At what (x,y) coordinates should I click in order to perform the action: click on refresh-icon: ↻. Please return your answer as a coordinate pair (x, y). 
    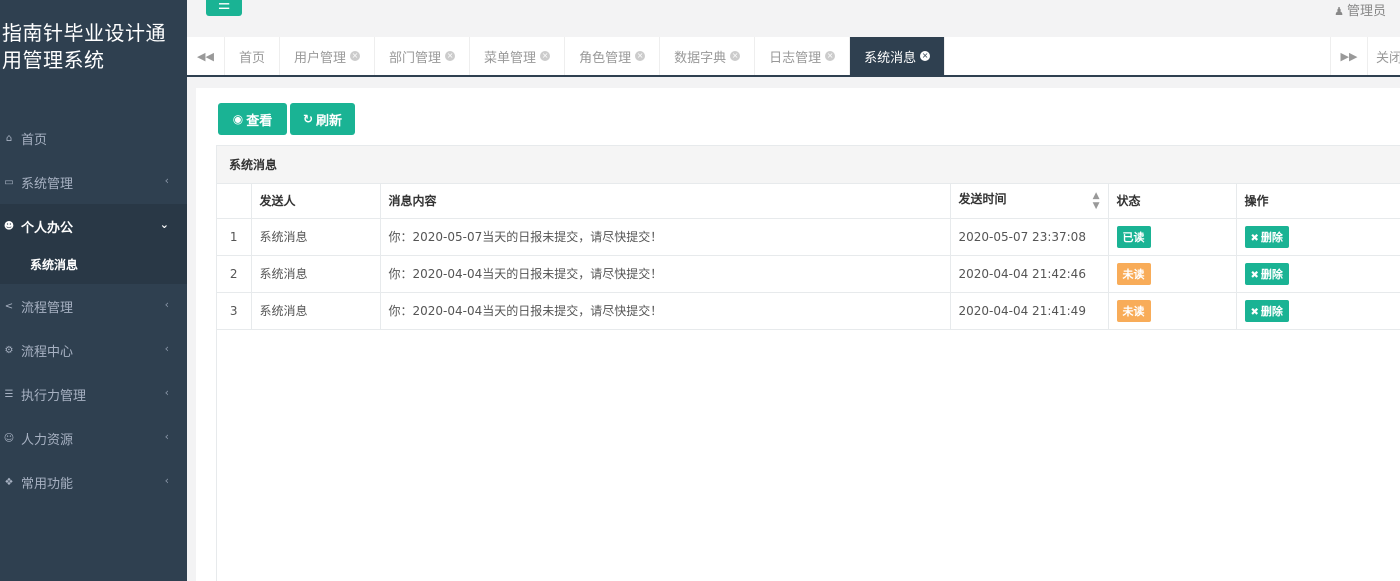
    Looking at the image, I should click on (308, 119).